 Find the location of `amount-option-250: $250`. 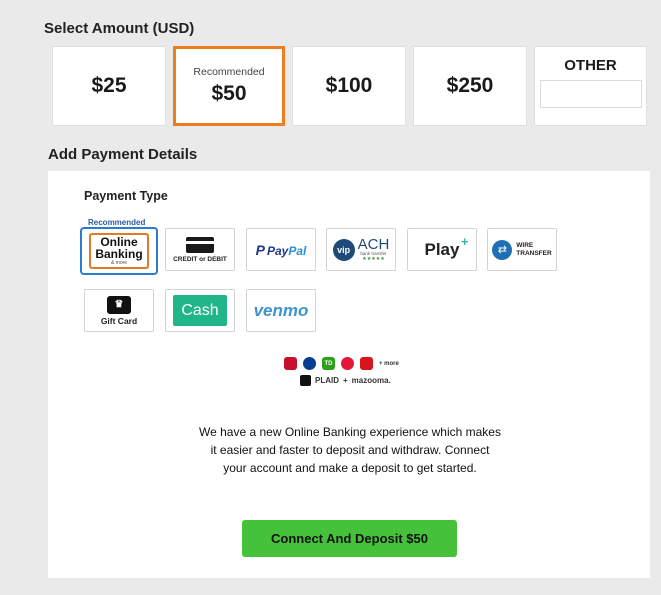

amount-option-250: $250 is located at coordinates (470, 86).